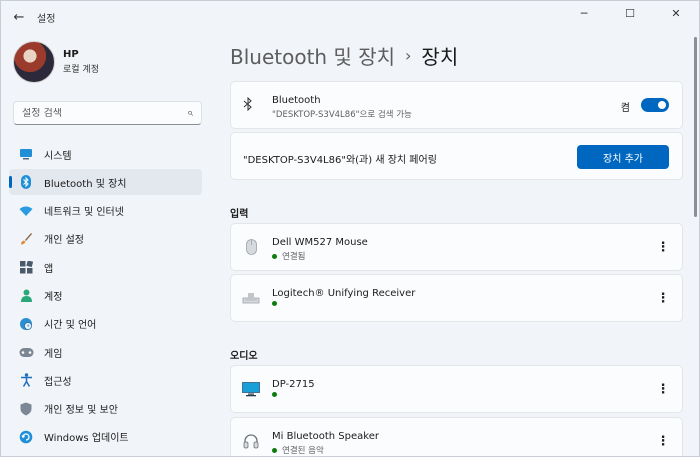  Describe the element at coordinates (350, 17) in the screenshot. I see `title-bar: ← 설정 ─ ☐ ✕` at that location.